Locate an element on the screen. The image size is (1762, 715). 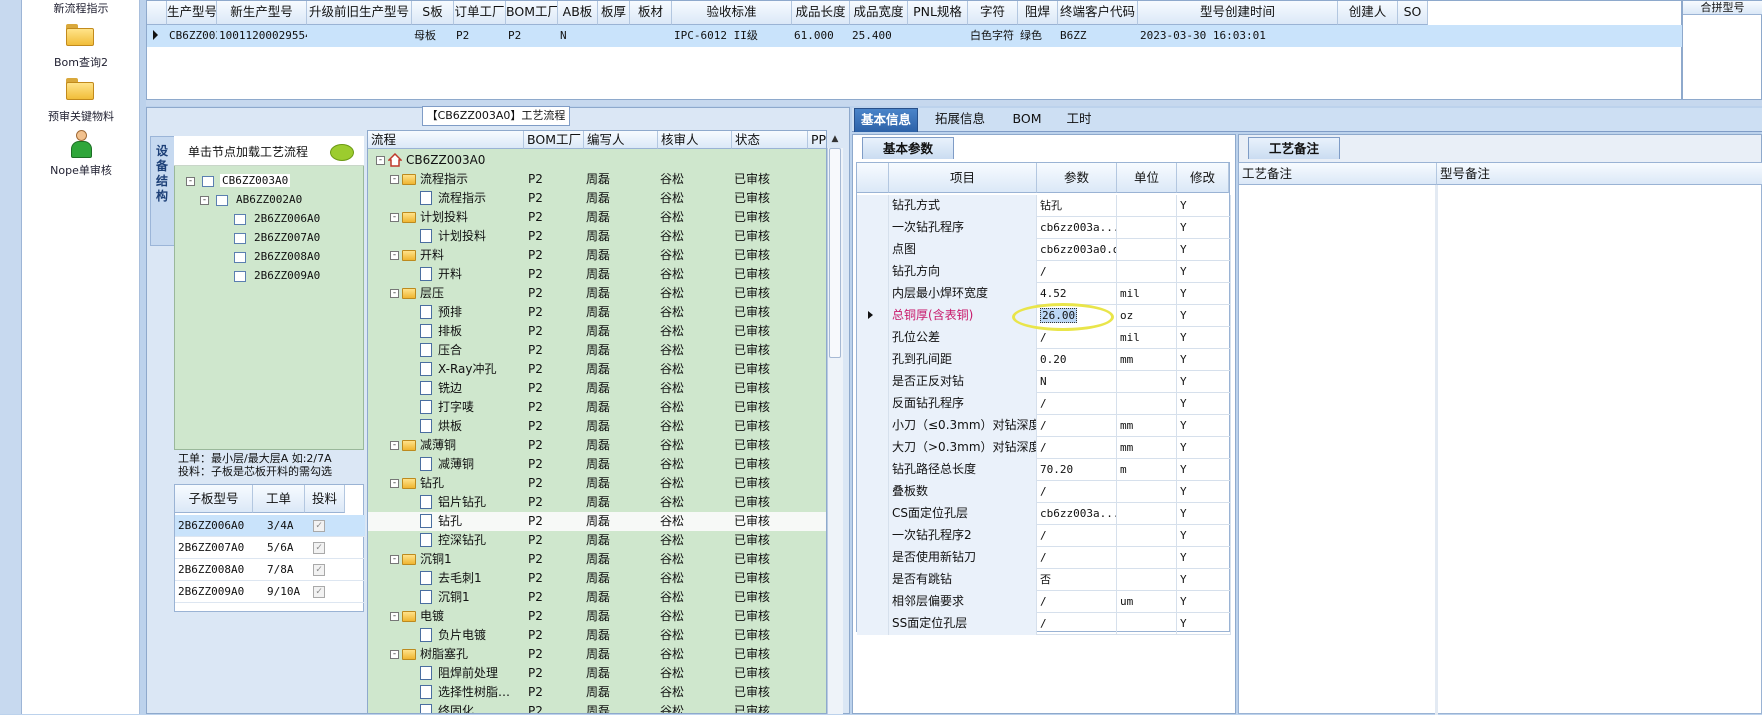
flow-column-header: 流程 is located at coordinates (446, 140).